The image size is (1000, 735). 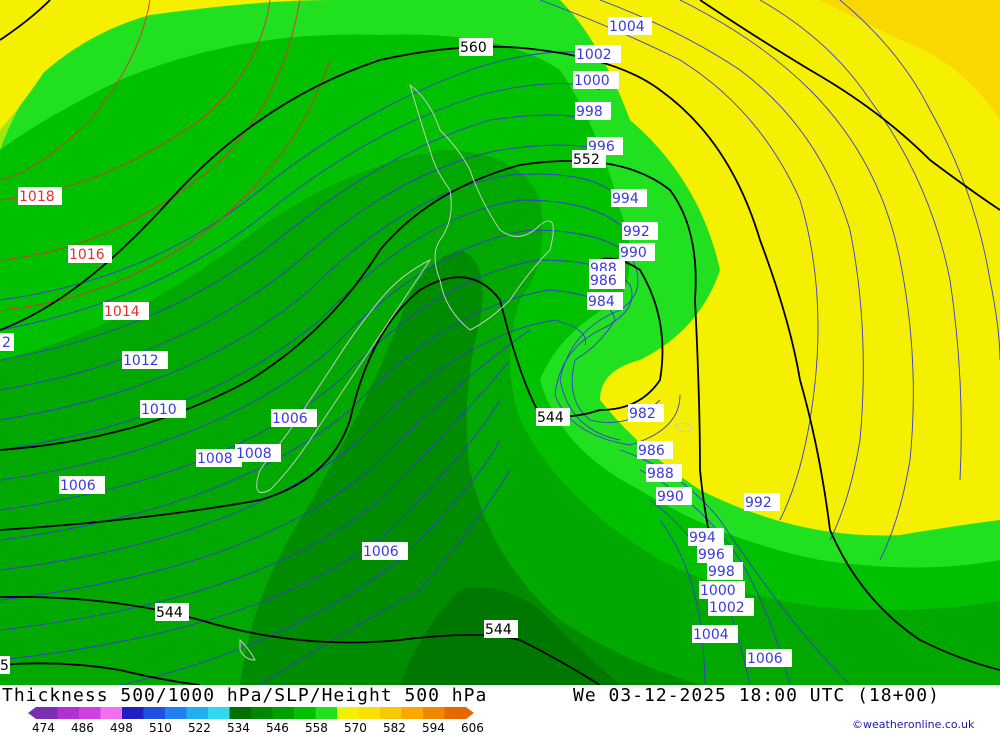 I want to click on credit-link: ©weatheronline.co.uk, so click(x=913, y=724).